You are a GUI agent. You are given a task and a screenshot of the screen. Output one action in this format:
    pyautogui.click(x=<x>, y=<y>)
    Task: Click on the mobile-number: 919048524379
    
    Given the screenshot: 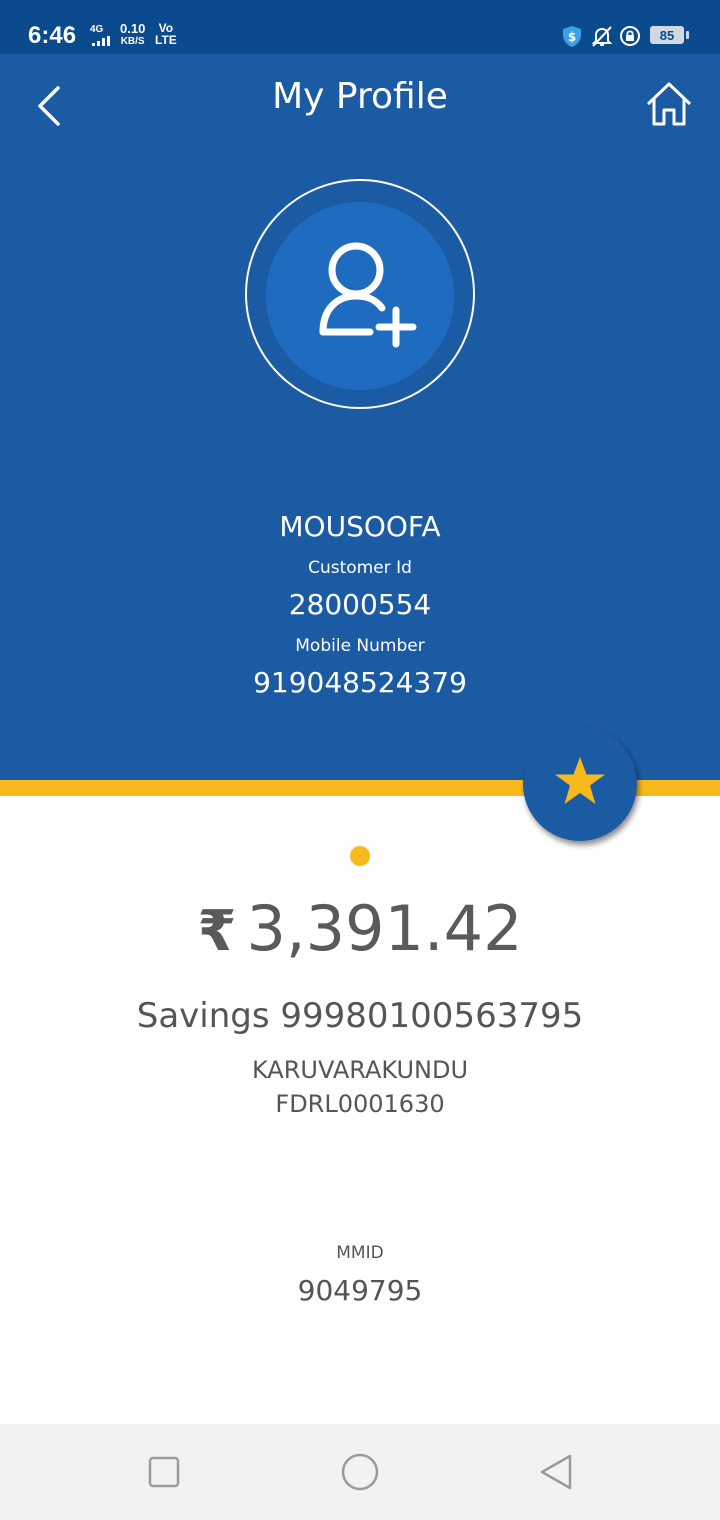 What is the action you would take?
    pyautogui.click(x=360, y=682)
    